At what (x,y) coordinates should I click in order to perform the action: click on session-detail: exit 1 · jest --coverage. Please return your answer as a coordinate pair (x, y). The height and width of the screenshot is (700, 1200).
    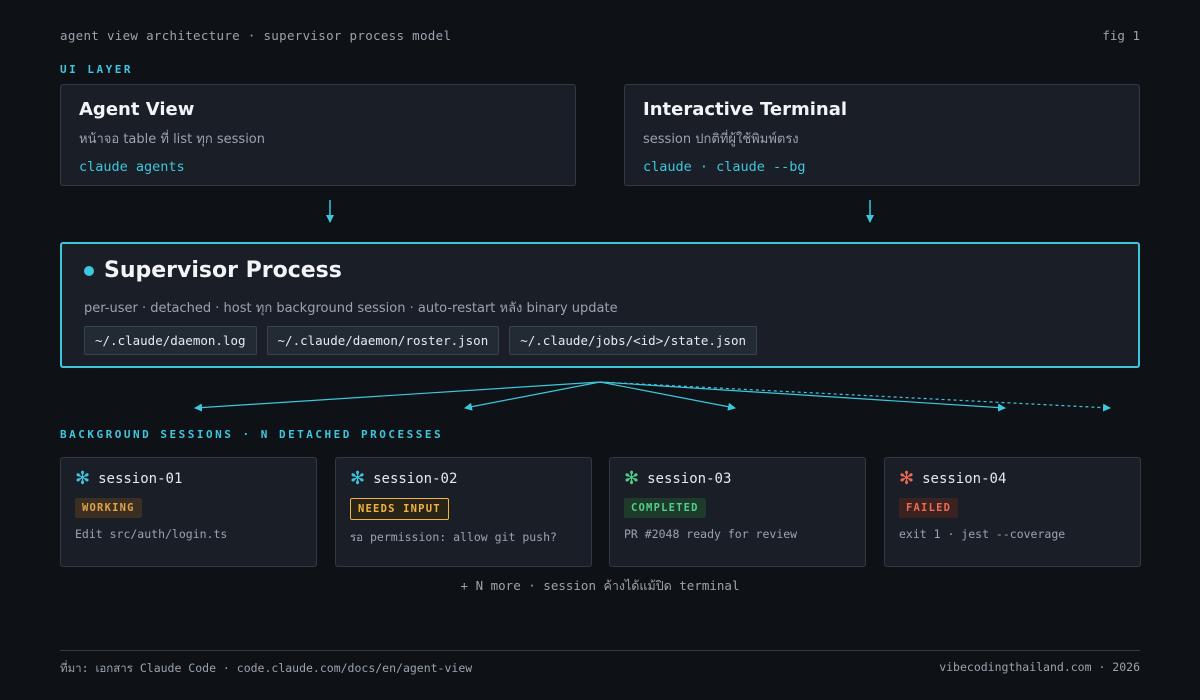
    Looking at the image, I should click on (982, 534).